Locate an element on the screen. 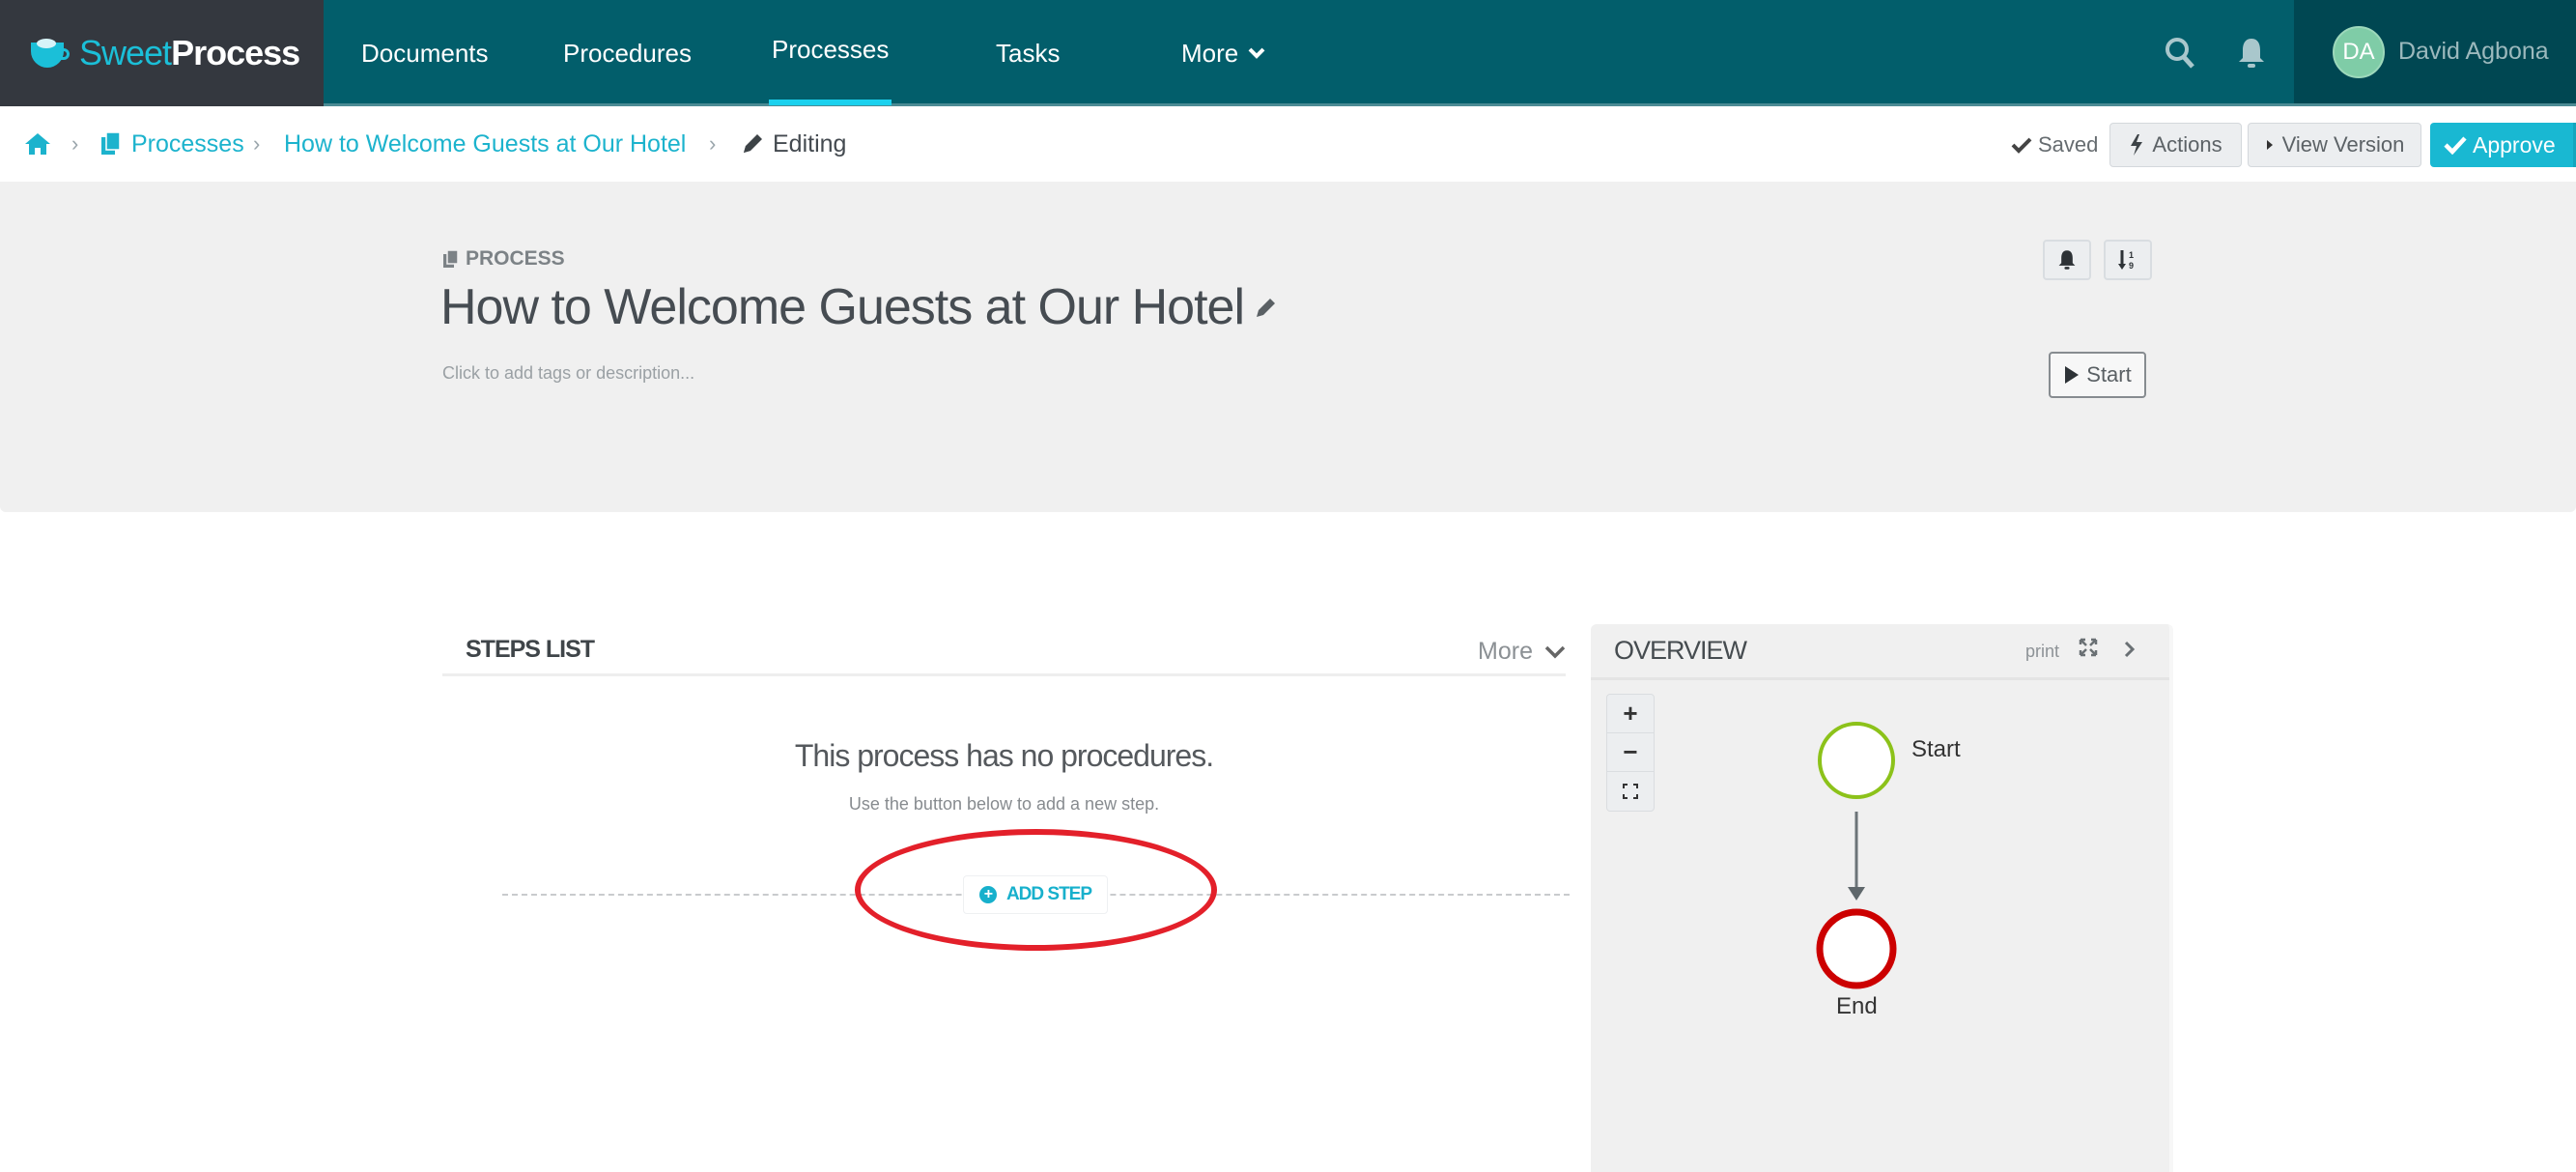  brand-sweet: Sweet is located at coordinates (125, 52).